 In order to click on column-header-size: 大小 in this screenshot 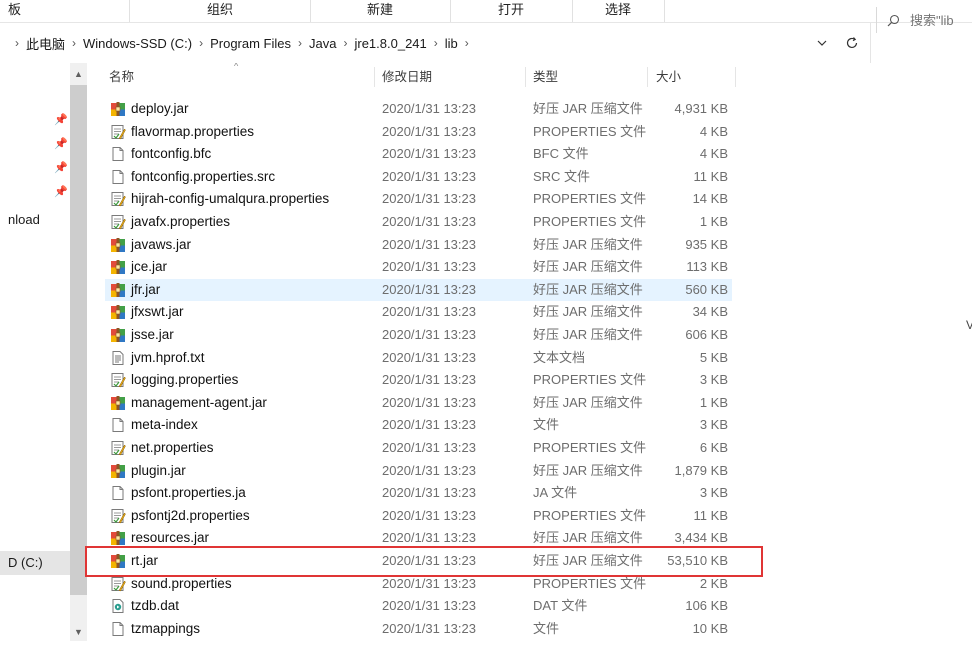, I will do `click(668, 76)`.